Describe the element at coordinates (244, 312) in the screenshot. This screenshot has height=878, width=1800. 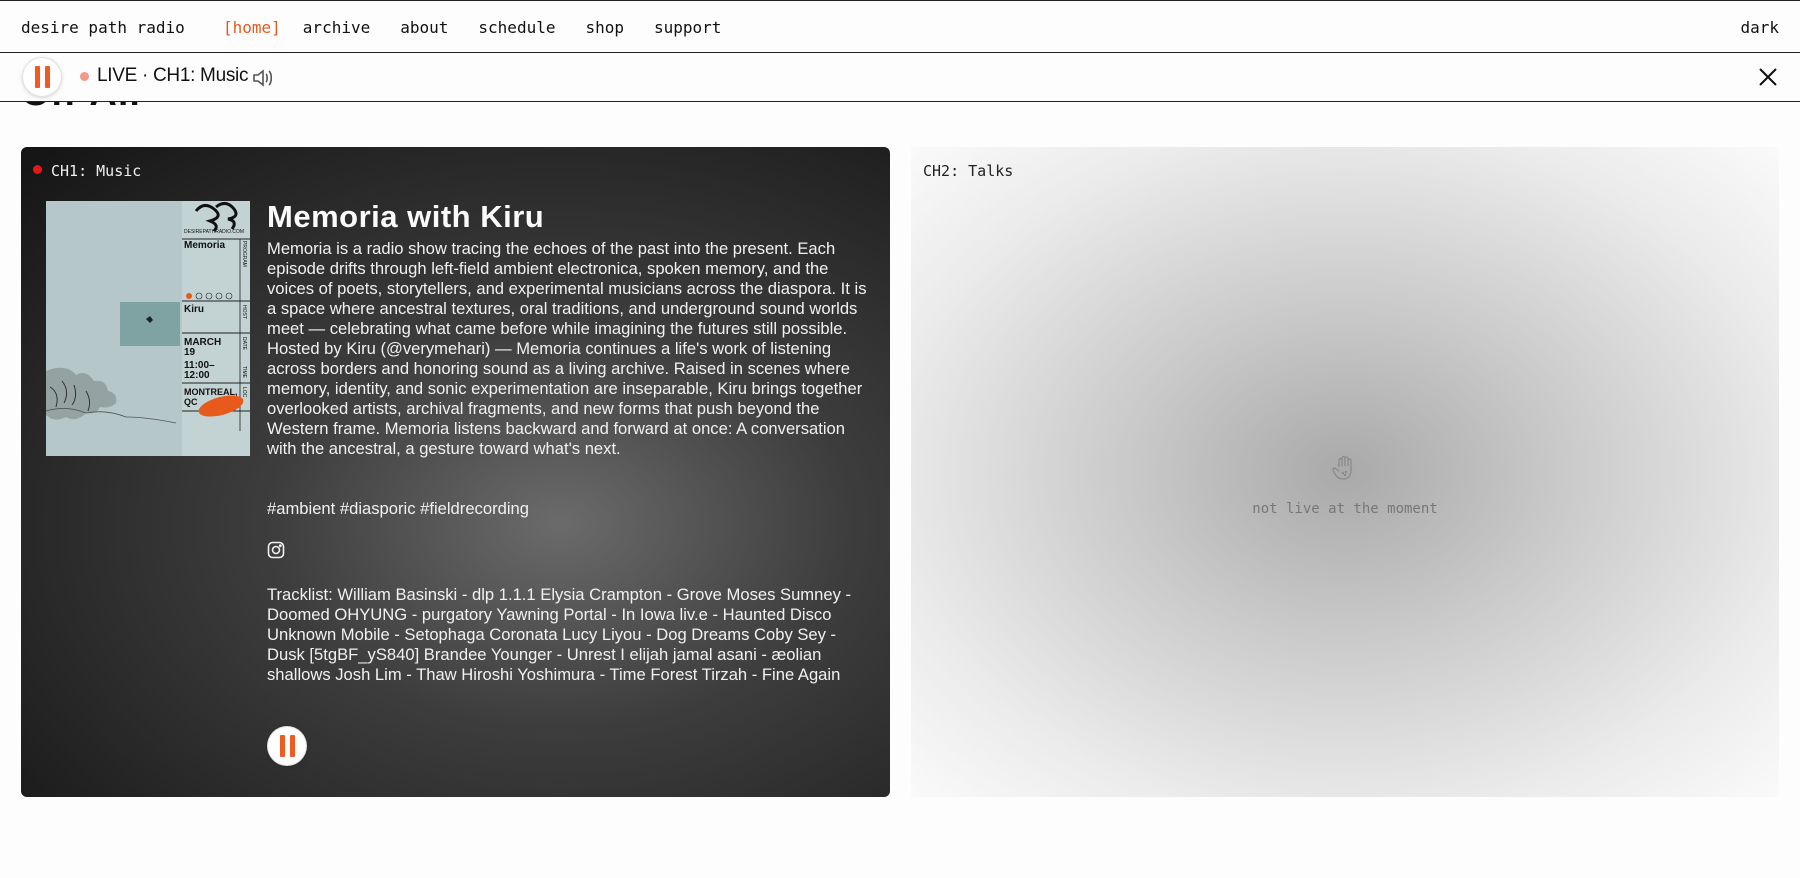
I see `svg-text: HOST` at that location.